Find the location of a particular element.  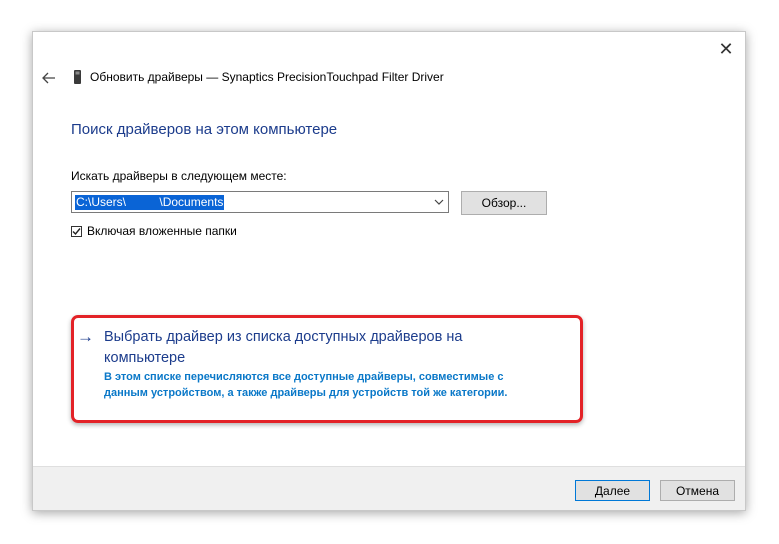

close-button: ✕ is located at coordinates (726, 49).